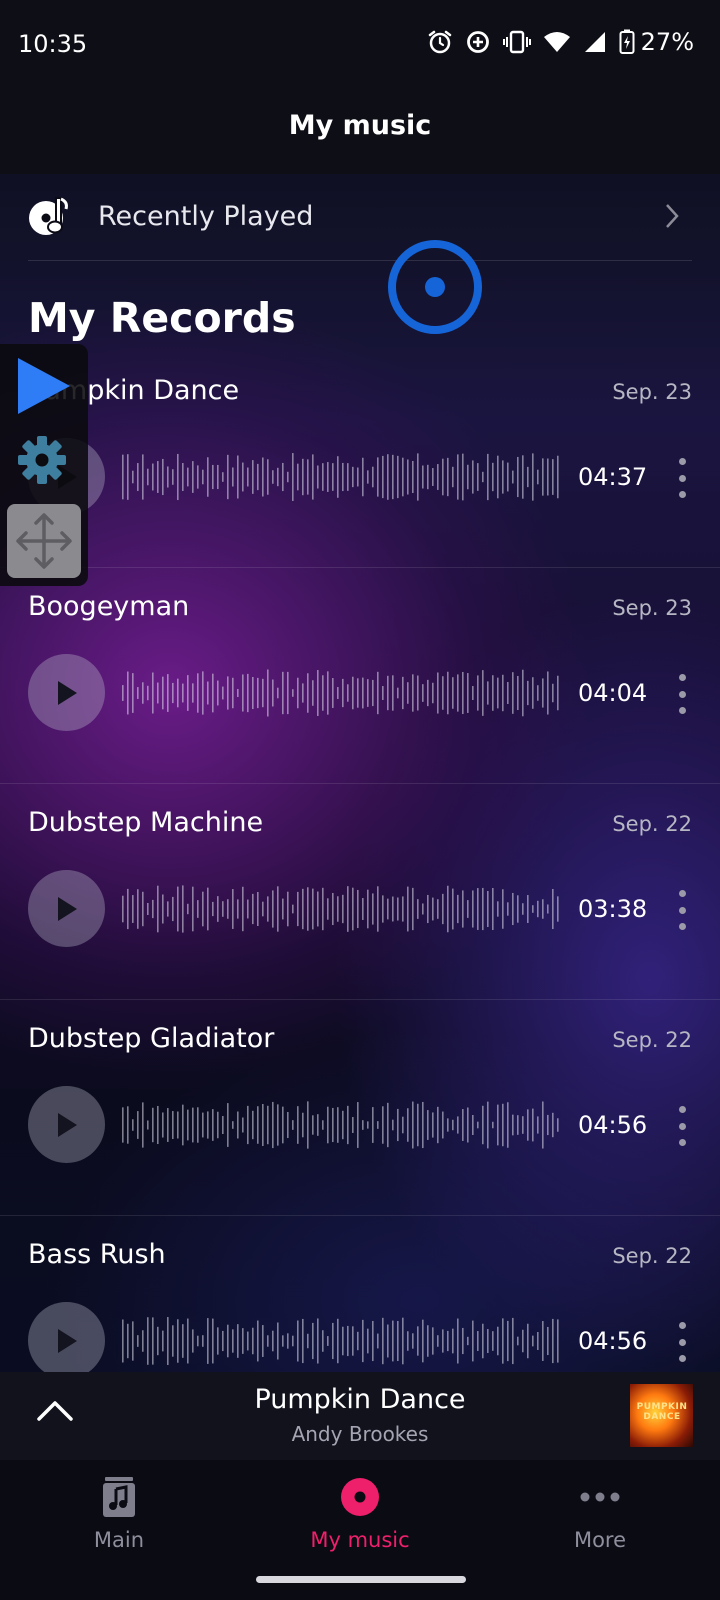 The height and width of the screenshot is (1600, 720). What do you see at coordinates (661, 1415) in the screenshot?
I see `album-art: PUMPKIN DANCE` at bounding box center [661, 1415].